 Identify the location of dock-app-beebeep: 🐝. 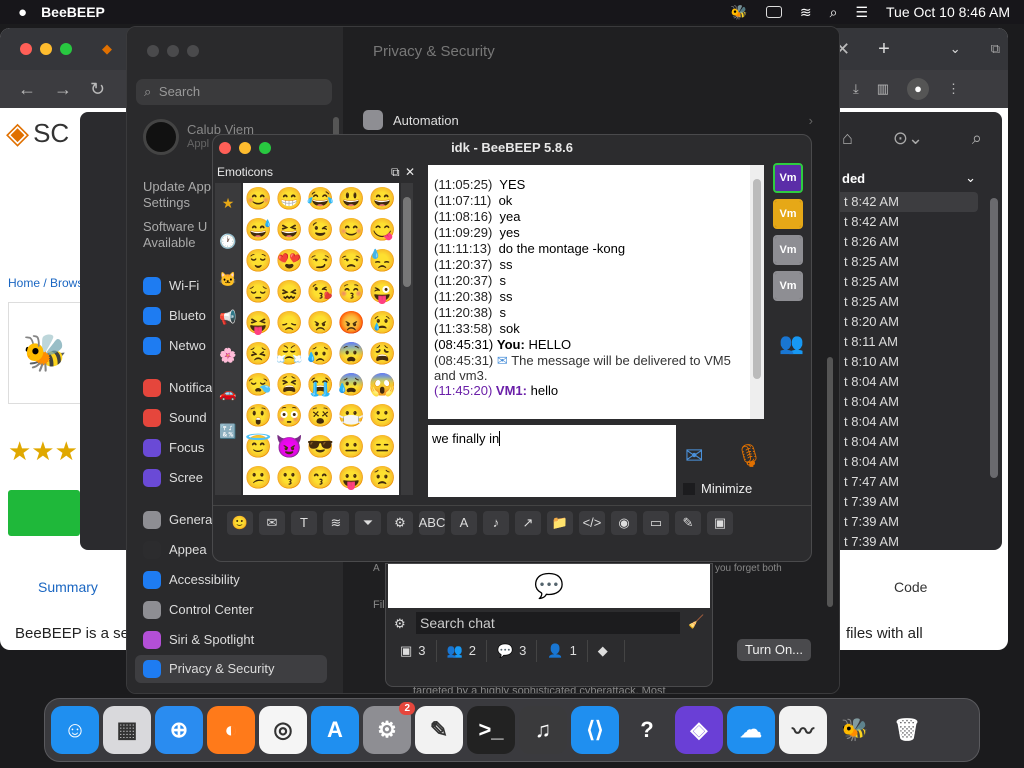
(855, 730).